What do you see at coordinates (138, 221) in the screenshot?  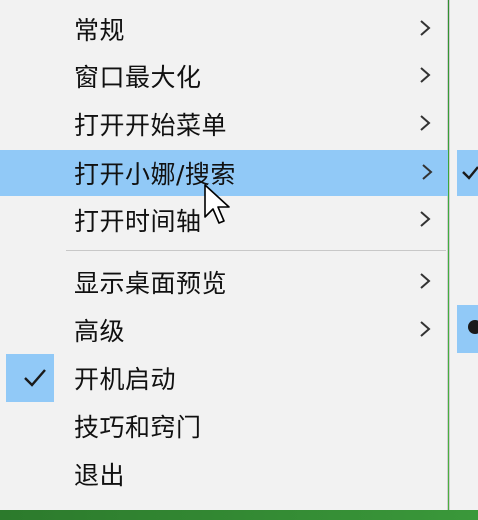 I see `menu-item-label: 打开时间轴` at bounding box center [138, 221].